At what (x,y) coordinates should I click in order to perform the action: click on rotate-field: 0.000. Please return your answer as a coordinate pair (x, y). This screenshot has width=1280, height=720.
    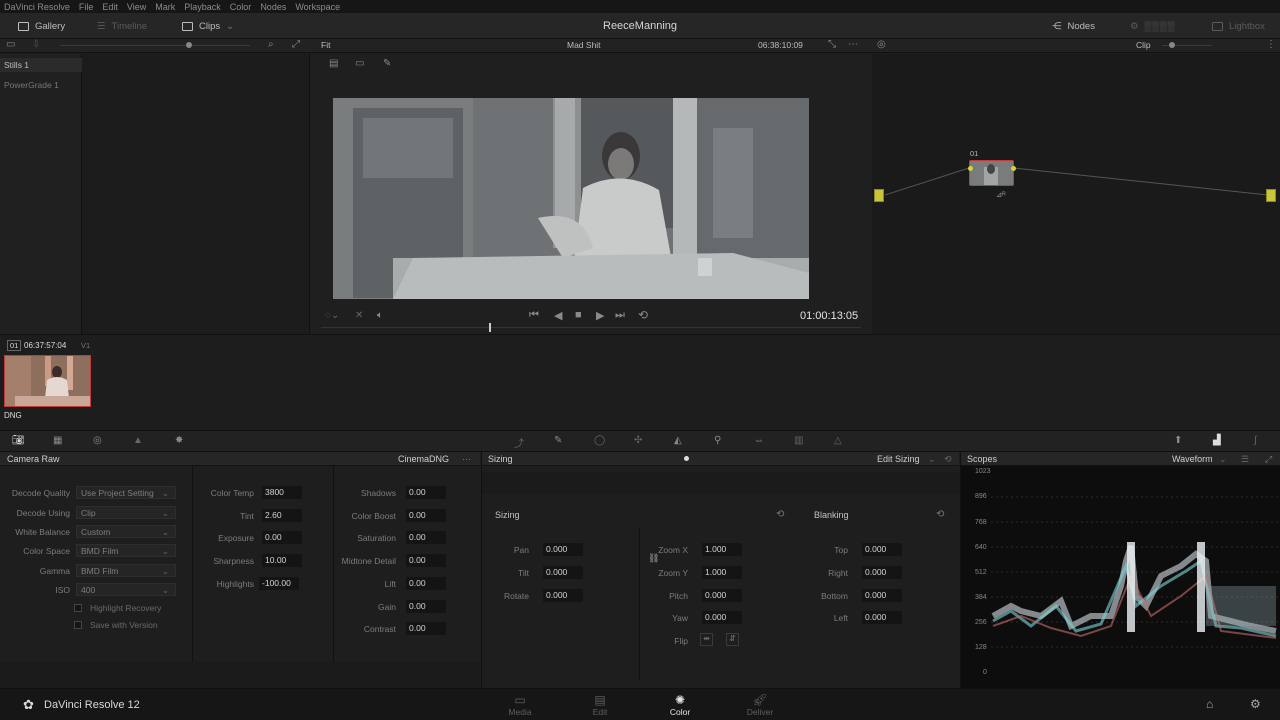
    Looking at the image, I should click on (563, 595).